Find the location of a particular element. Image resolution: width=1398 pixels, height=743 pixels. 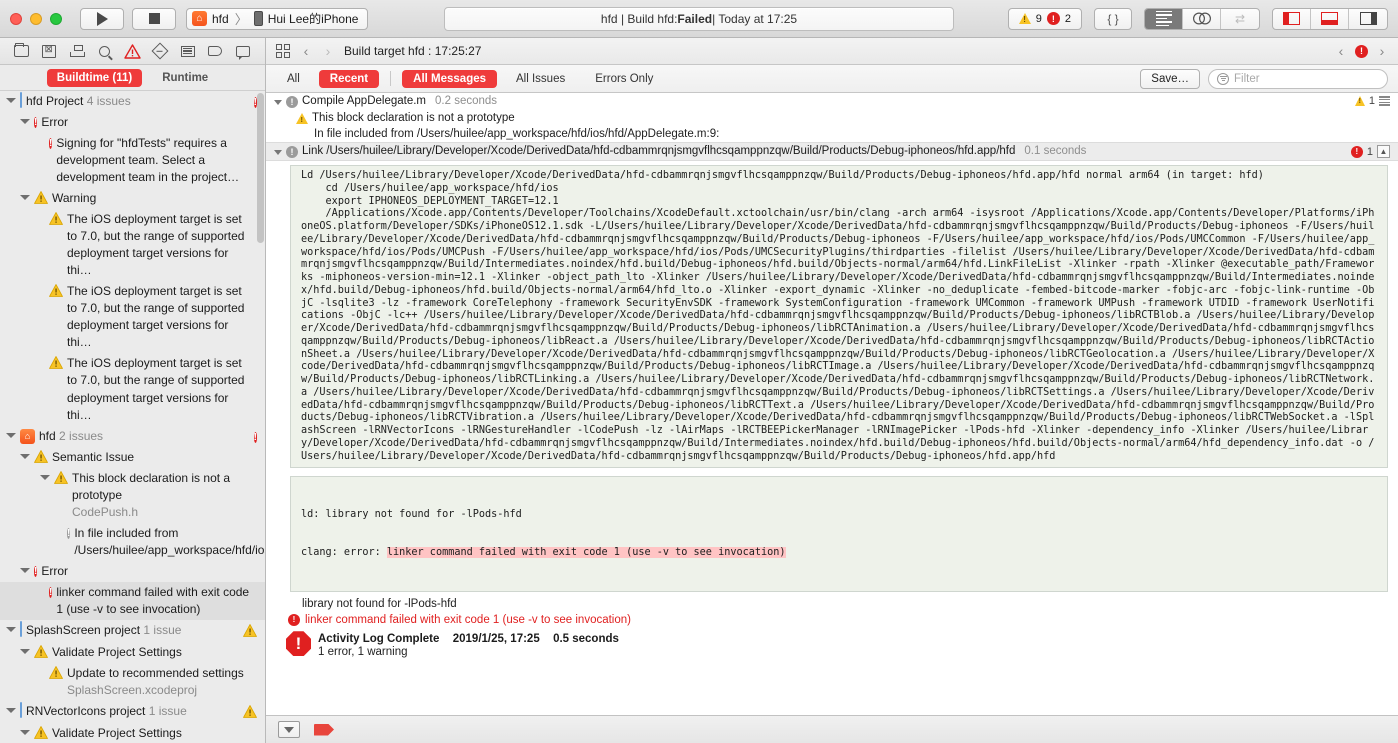

find-navigator-button is located at coordinates (105, 51).